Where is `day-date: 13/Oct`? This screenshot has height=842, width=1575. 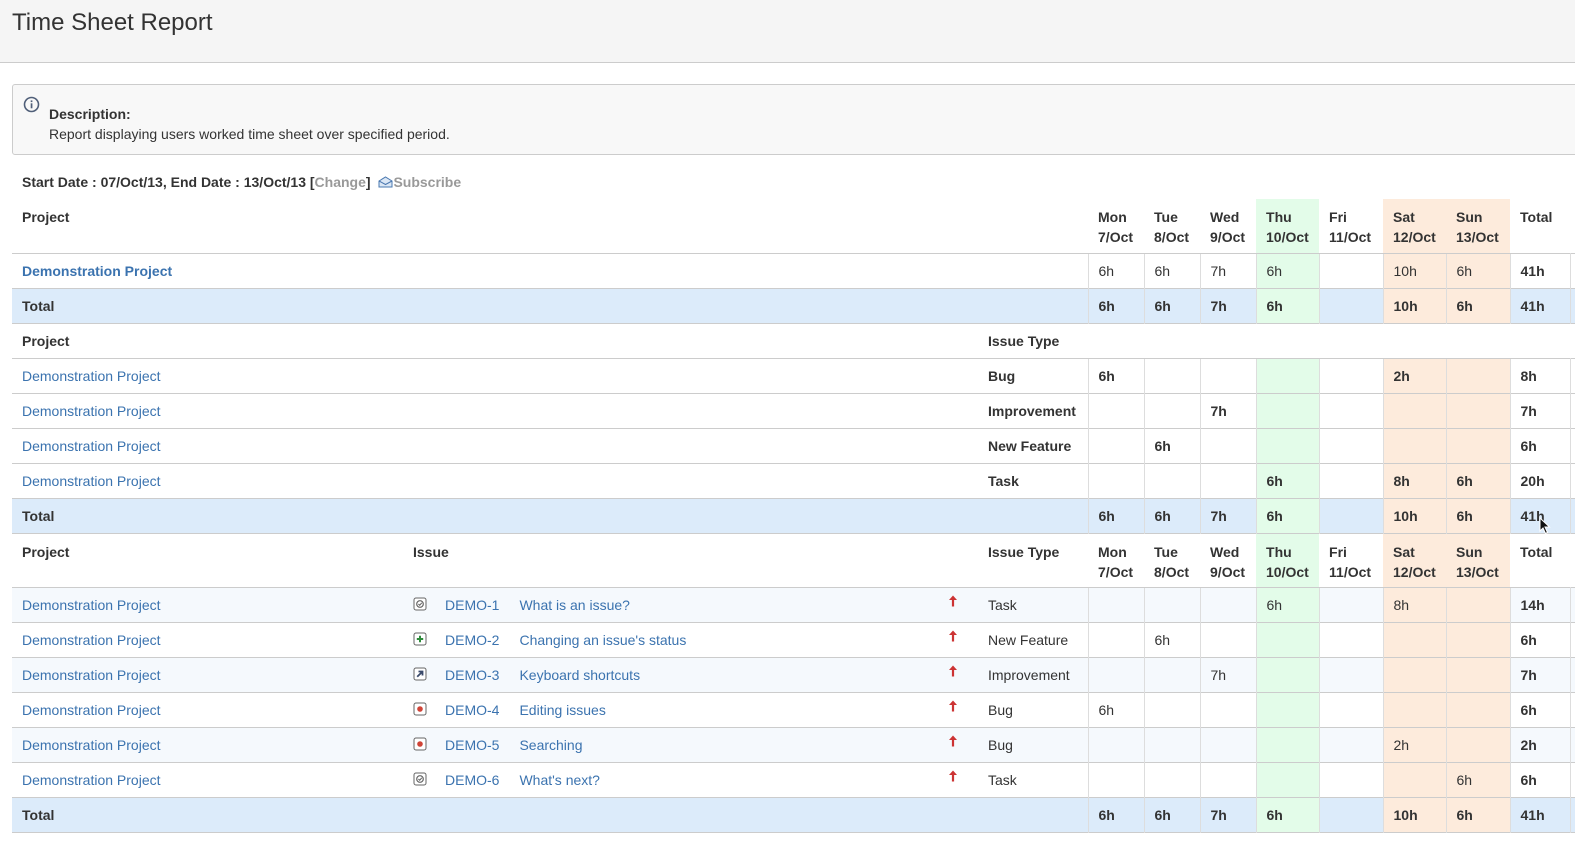
day-date: 13/Oct is located at coordinates (1477, 571).